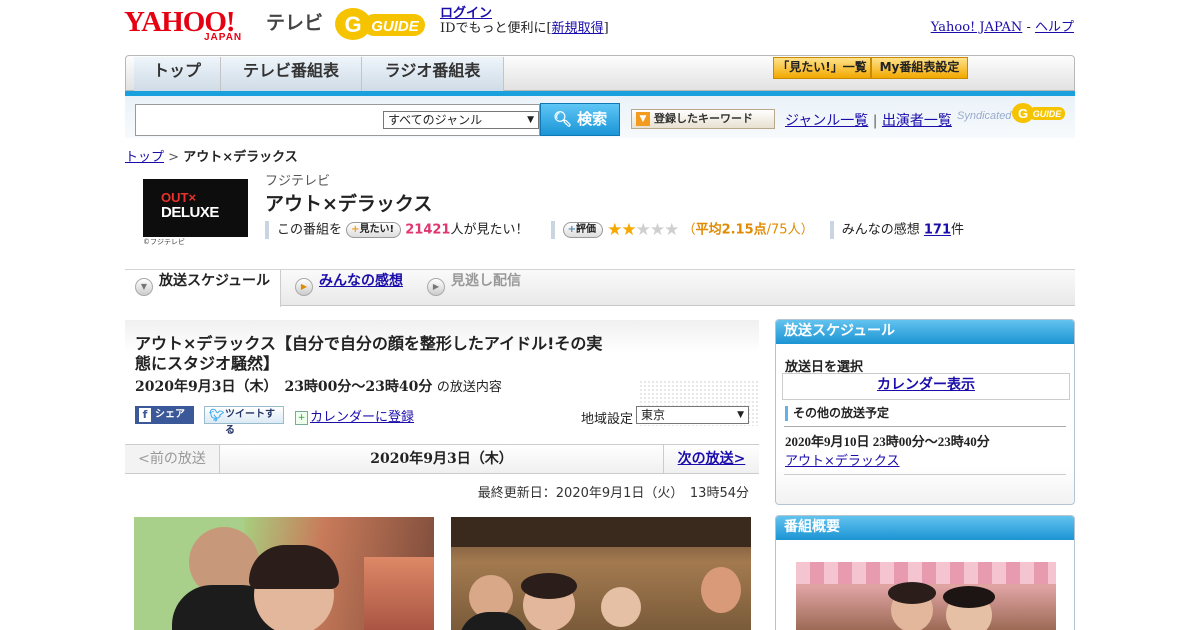  Describe the element at coordinates (692, 415) in the screenshot. I see `region-select: 東京 ▼` at that location.